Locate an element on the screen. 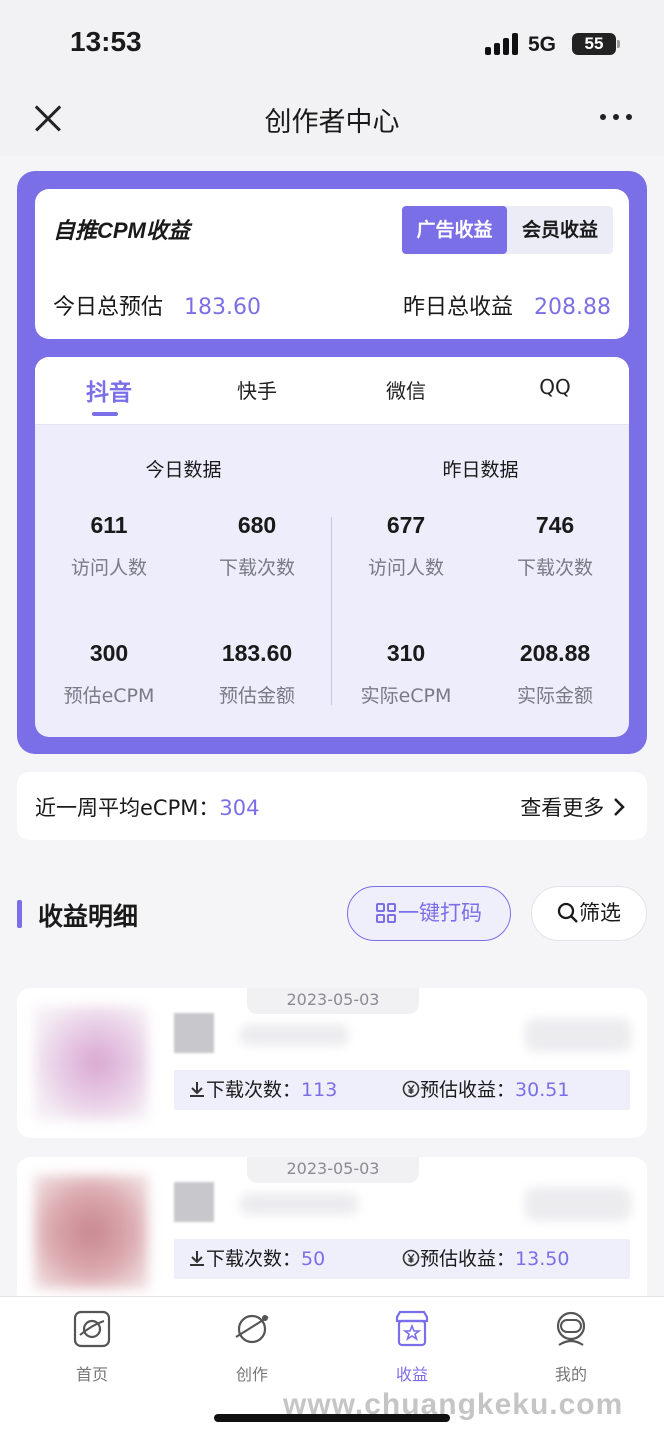 Image resolution: width=664 pixels, height=1437 pixels. shop-icon is located at coordinates (412, 1328).